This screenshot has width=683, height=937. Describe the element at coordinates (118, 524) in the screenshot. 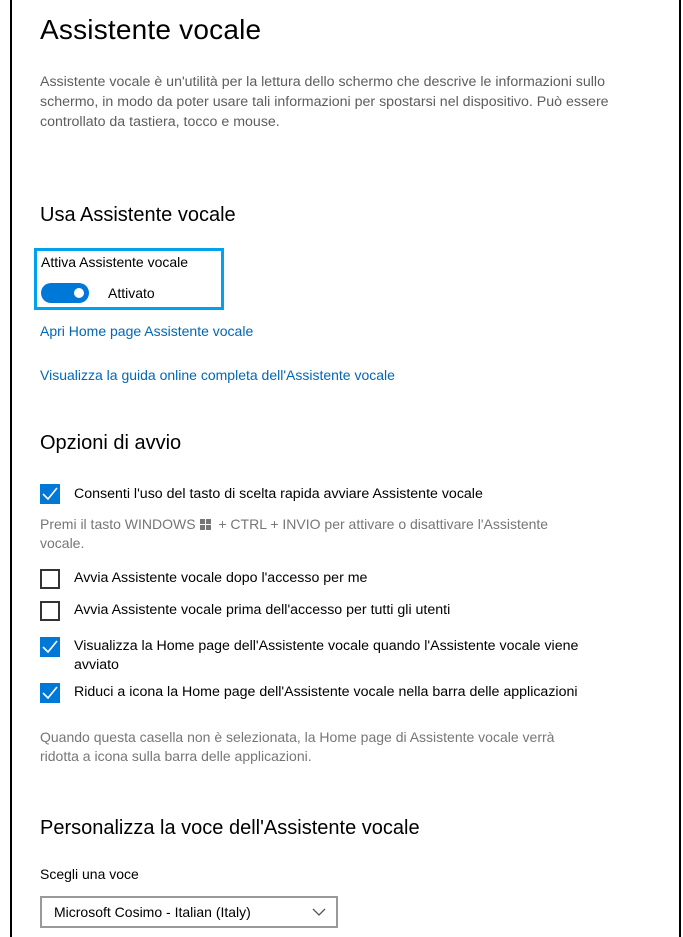

I see `shortcut-help-before: Premi il tasto WINDOWS` at that location.